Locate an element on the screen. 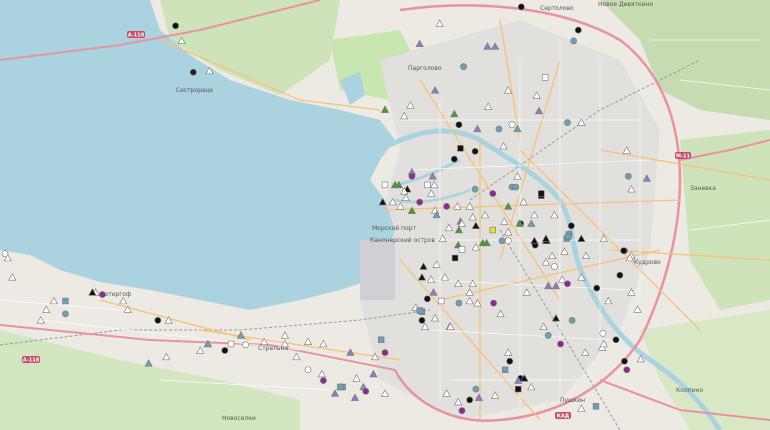 This screenshot has width=770, height=430. route-label-a118: А-118 is located at coordinates (136, 36).